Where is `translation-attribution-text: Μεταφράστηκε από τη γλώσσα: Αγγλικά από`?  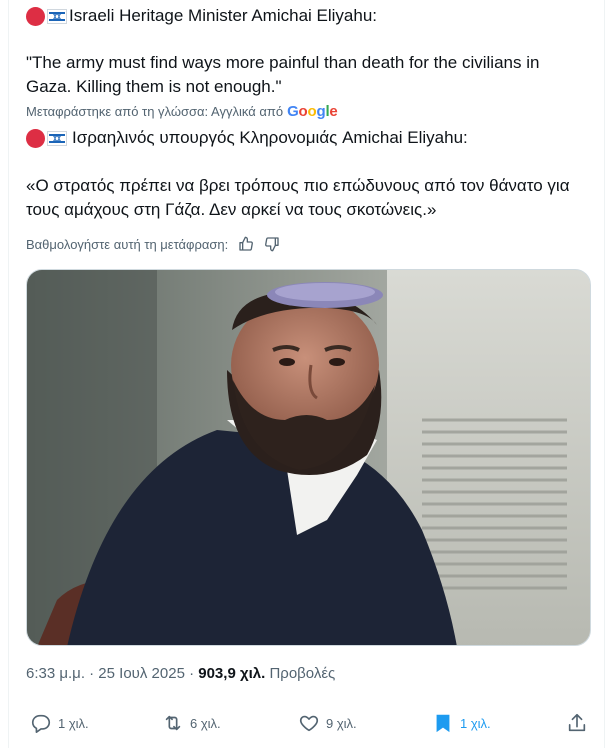
translation-attribution-text: Μεταφράστηκε από τη γλώσσα: Αγγλικά από is located at coordinates (155, 111).